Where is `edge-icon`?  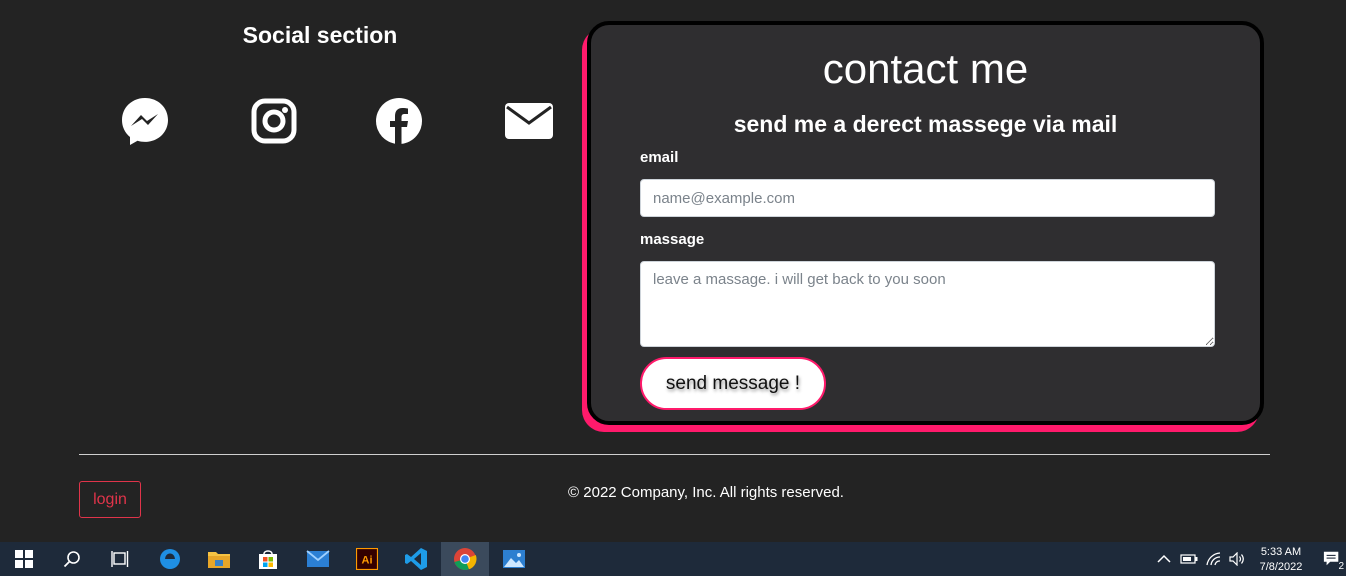 edge-icon is located at coordinates (170, 559).